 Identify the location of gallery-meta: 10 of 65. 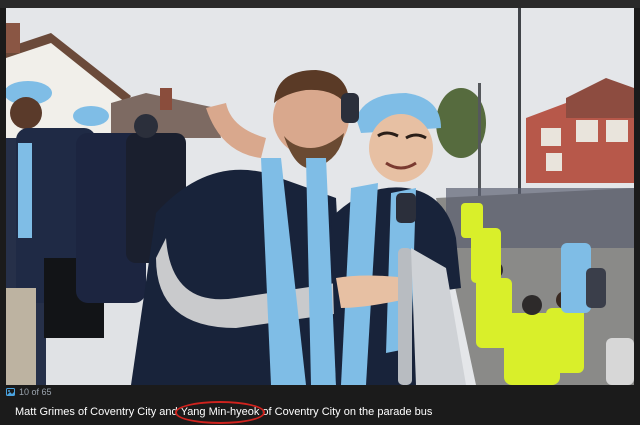
(320, 392).